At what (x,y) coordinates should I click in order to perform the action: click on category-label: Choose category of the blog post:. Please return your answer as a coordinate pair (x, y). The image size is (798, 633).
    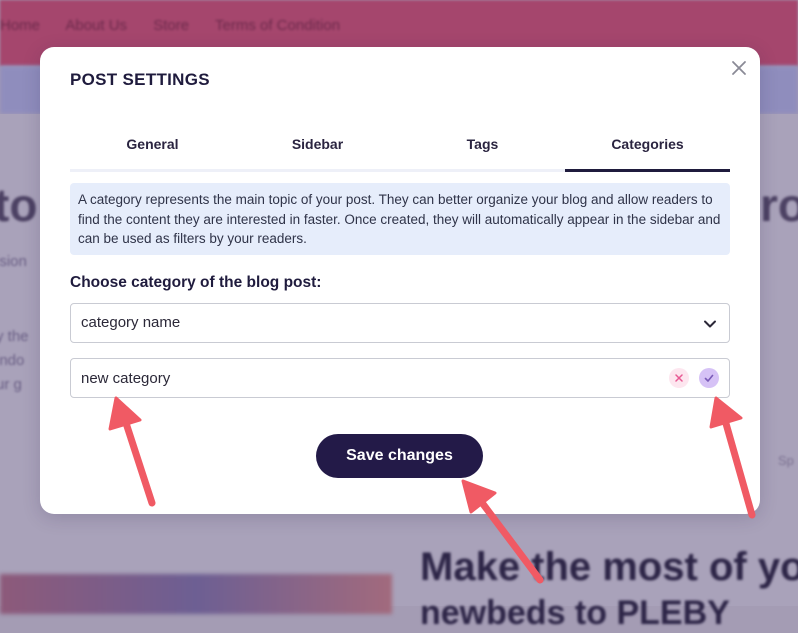
    Looking at the image, I should click on (196, 282).